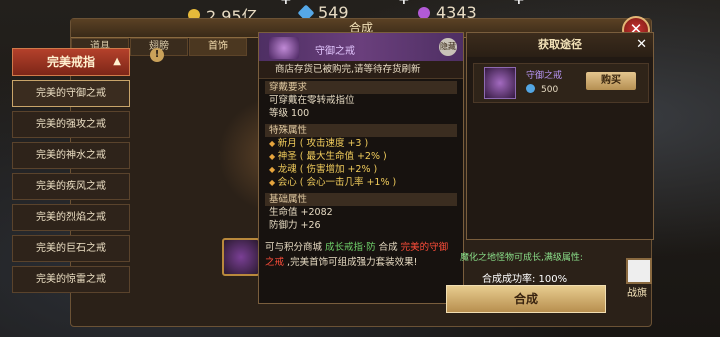 This screenshot has height=337, width=720. Describe the element at coordinates (525, 279) in the screenshot. I see `success-rate: 合成成功率: 100%` at that location.